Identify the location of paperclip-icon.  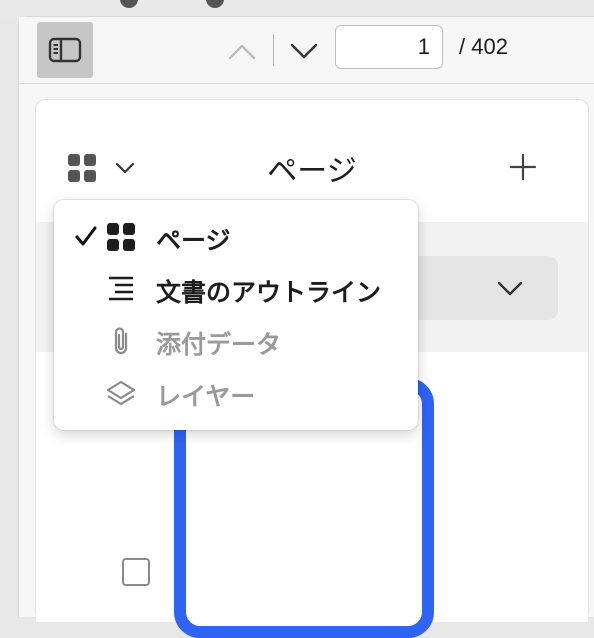
(121, 341).